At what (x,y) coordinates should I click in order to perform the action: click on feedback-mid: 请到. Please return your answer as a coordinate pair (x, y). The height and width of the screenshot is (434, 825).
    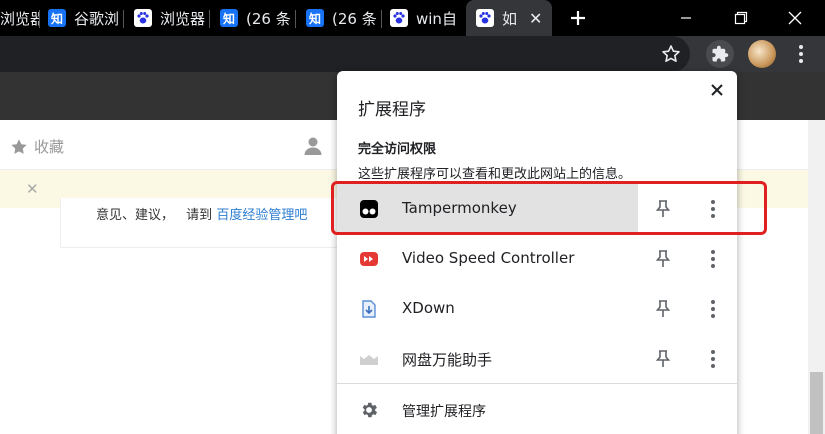
    Looking at the image, I should click on (199, 215).